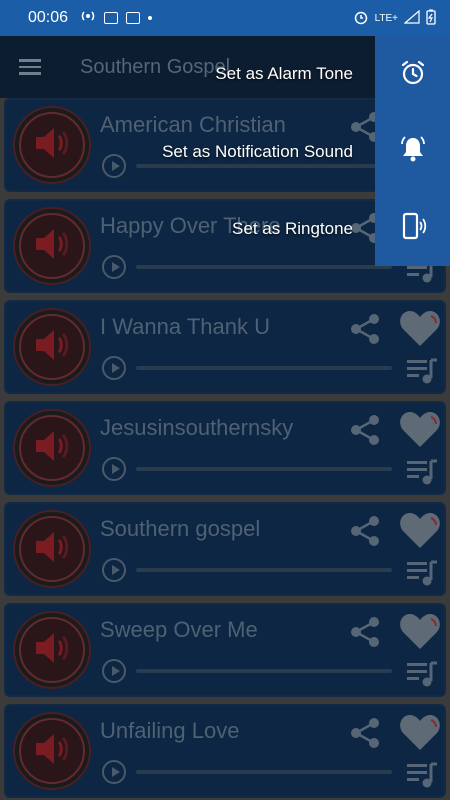 The height and width of the screenshot is (800, 450). Describe the element at coordinates (431, 18) in the screenshot. I see `battery-icon` at that location.